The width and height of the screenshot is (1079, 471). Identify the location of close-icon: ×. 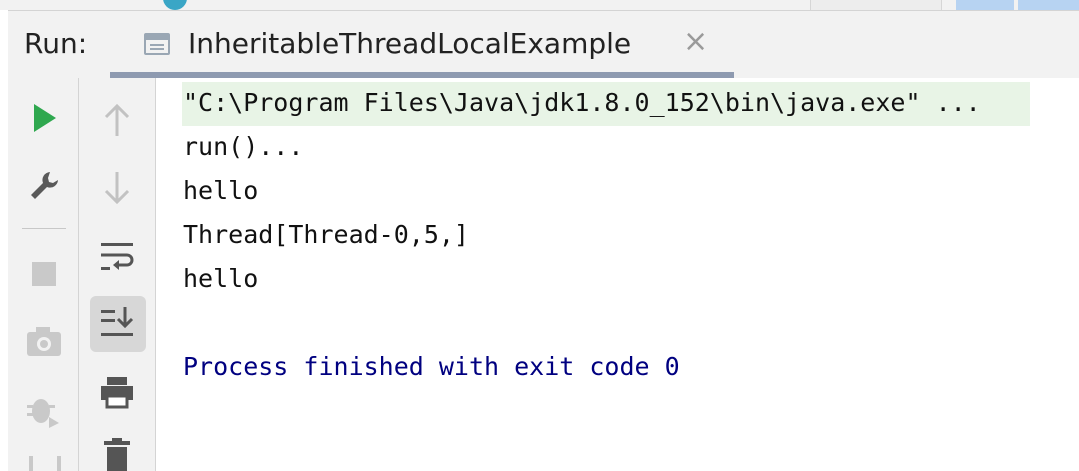
(695, 42).